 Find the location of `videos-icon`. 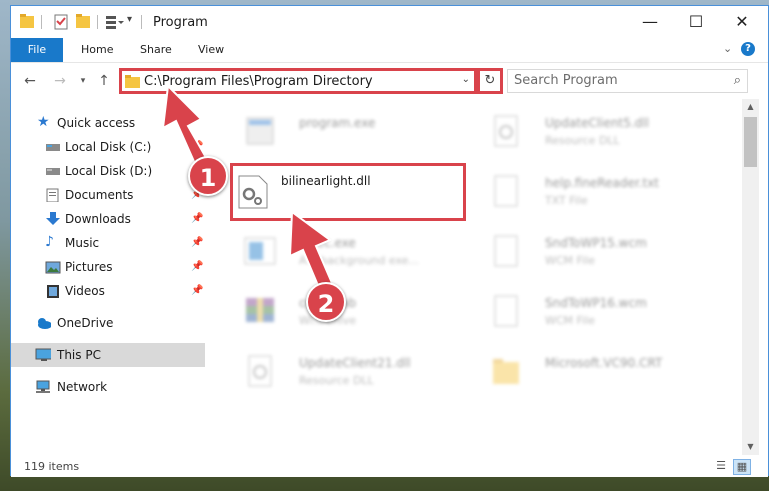

videos-icon is located at coordinates (53, 291).